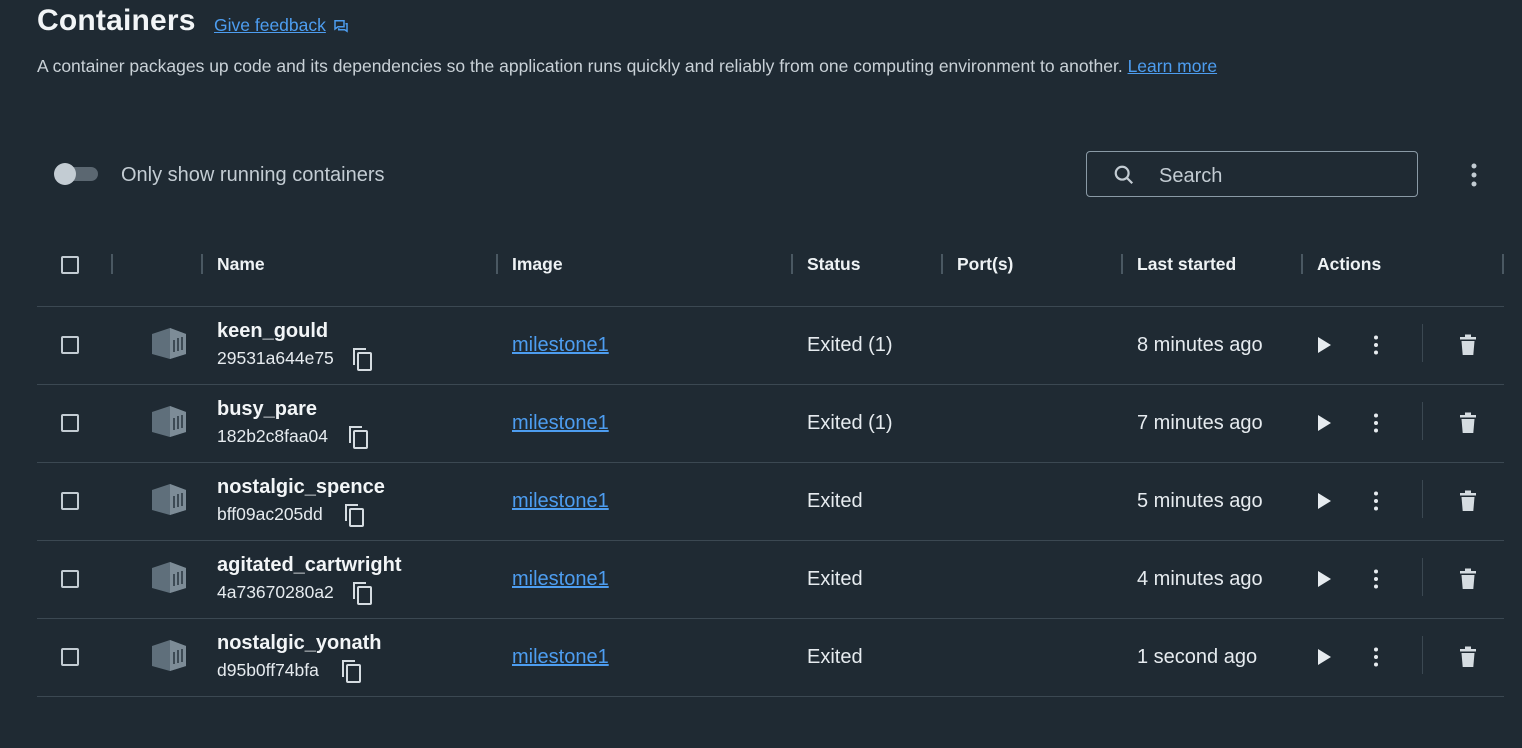  What do you see at coordinates (65, 174) in the screenshot?
I see `toggle-knob` at bounding box center [65, 174].